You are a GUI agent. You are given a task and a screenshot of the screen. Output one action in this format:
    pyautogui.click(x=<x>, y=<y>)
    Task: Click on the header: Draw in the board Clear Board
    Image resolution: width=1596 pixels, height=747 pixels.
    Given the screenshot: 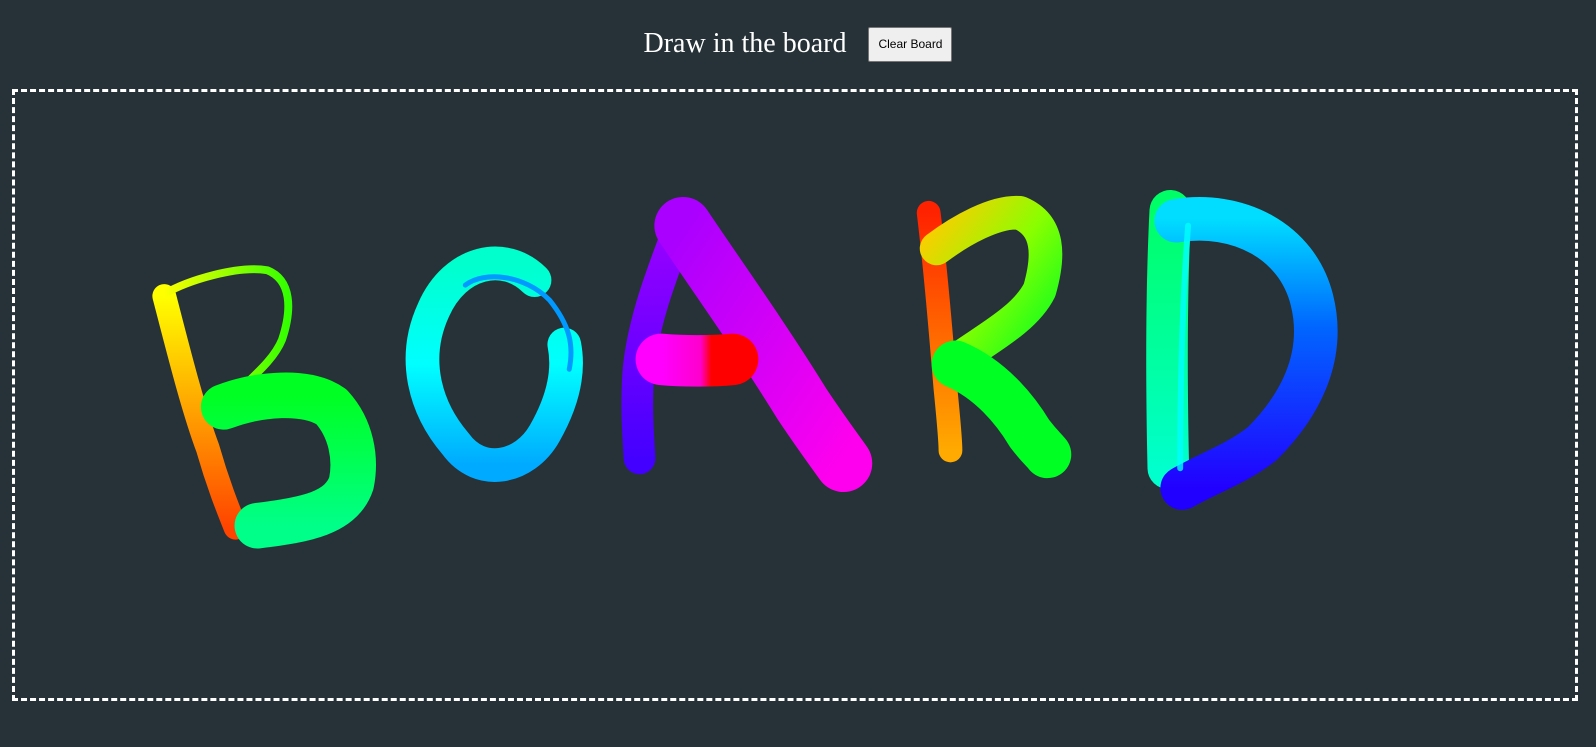 What is the action you would take?
    pyautogui.click(x=798, y=44)
    